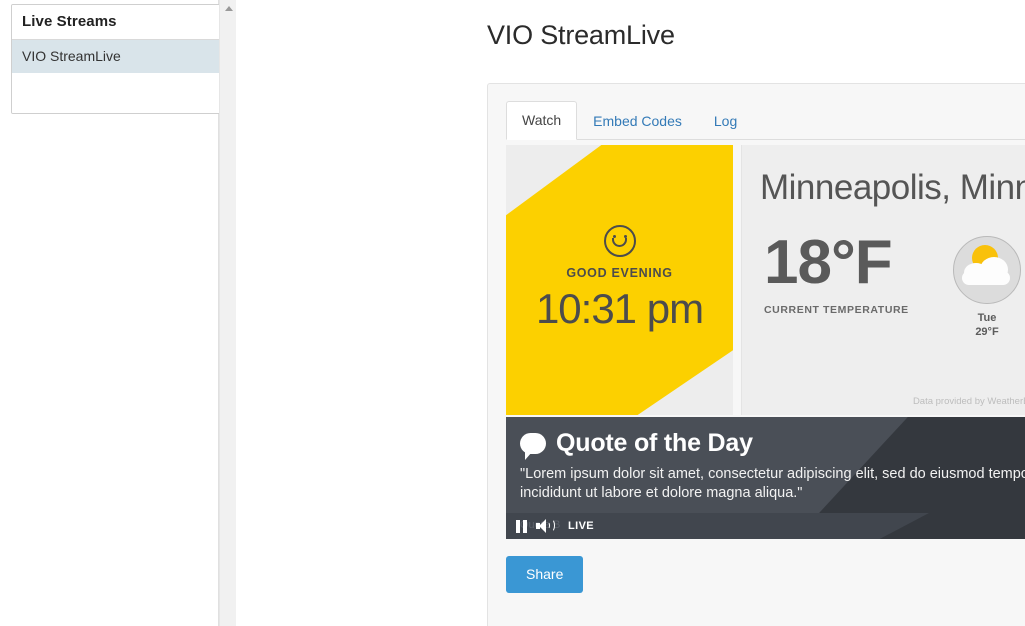  Describe the element at coordinates (772, 444) in the screenshot. I see `quote-title-row: Quote of the Day` at that location.